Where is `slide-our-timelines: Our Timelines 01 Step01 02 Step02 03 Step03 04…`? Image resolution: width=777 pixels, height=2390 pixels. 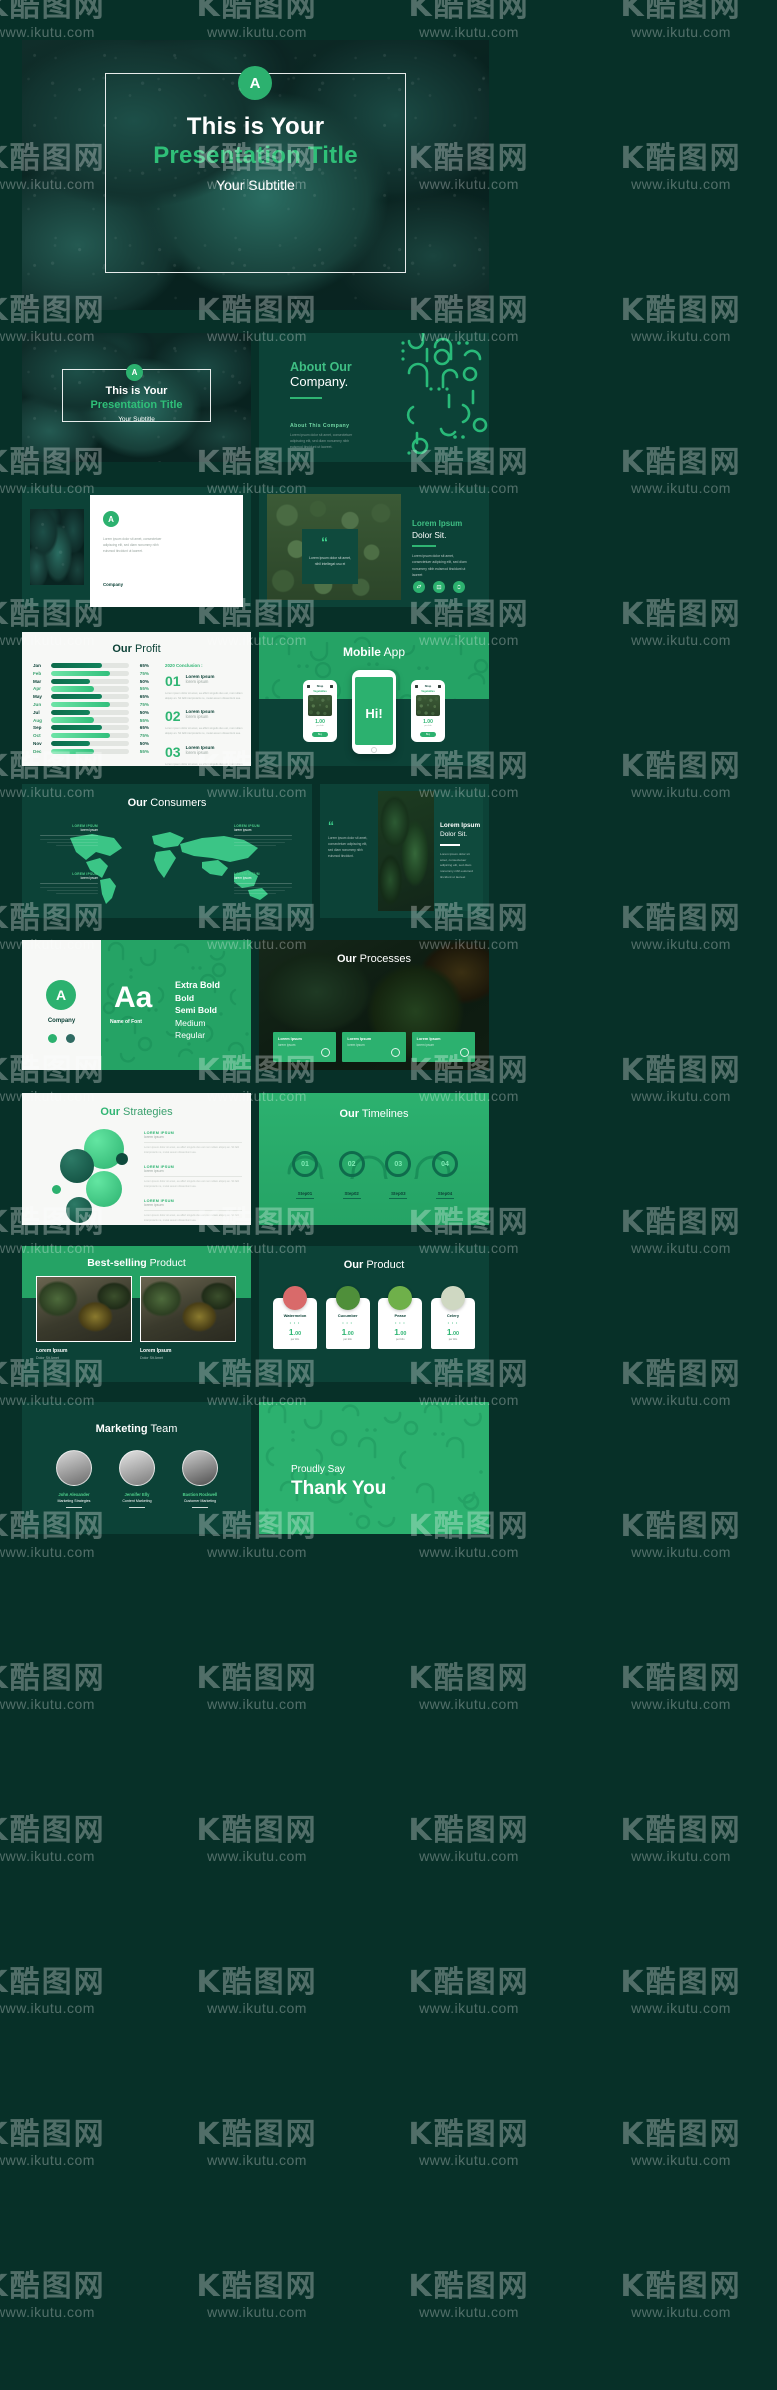 slide-our-timelines: Our Timelines 01 Step01 02 Step02 03 Step03 04… is located at coordinates (374, 1159).